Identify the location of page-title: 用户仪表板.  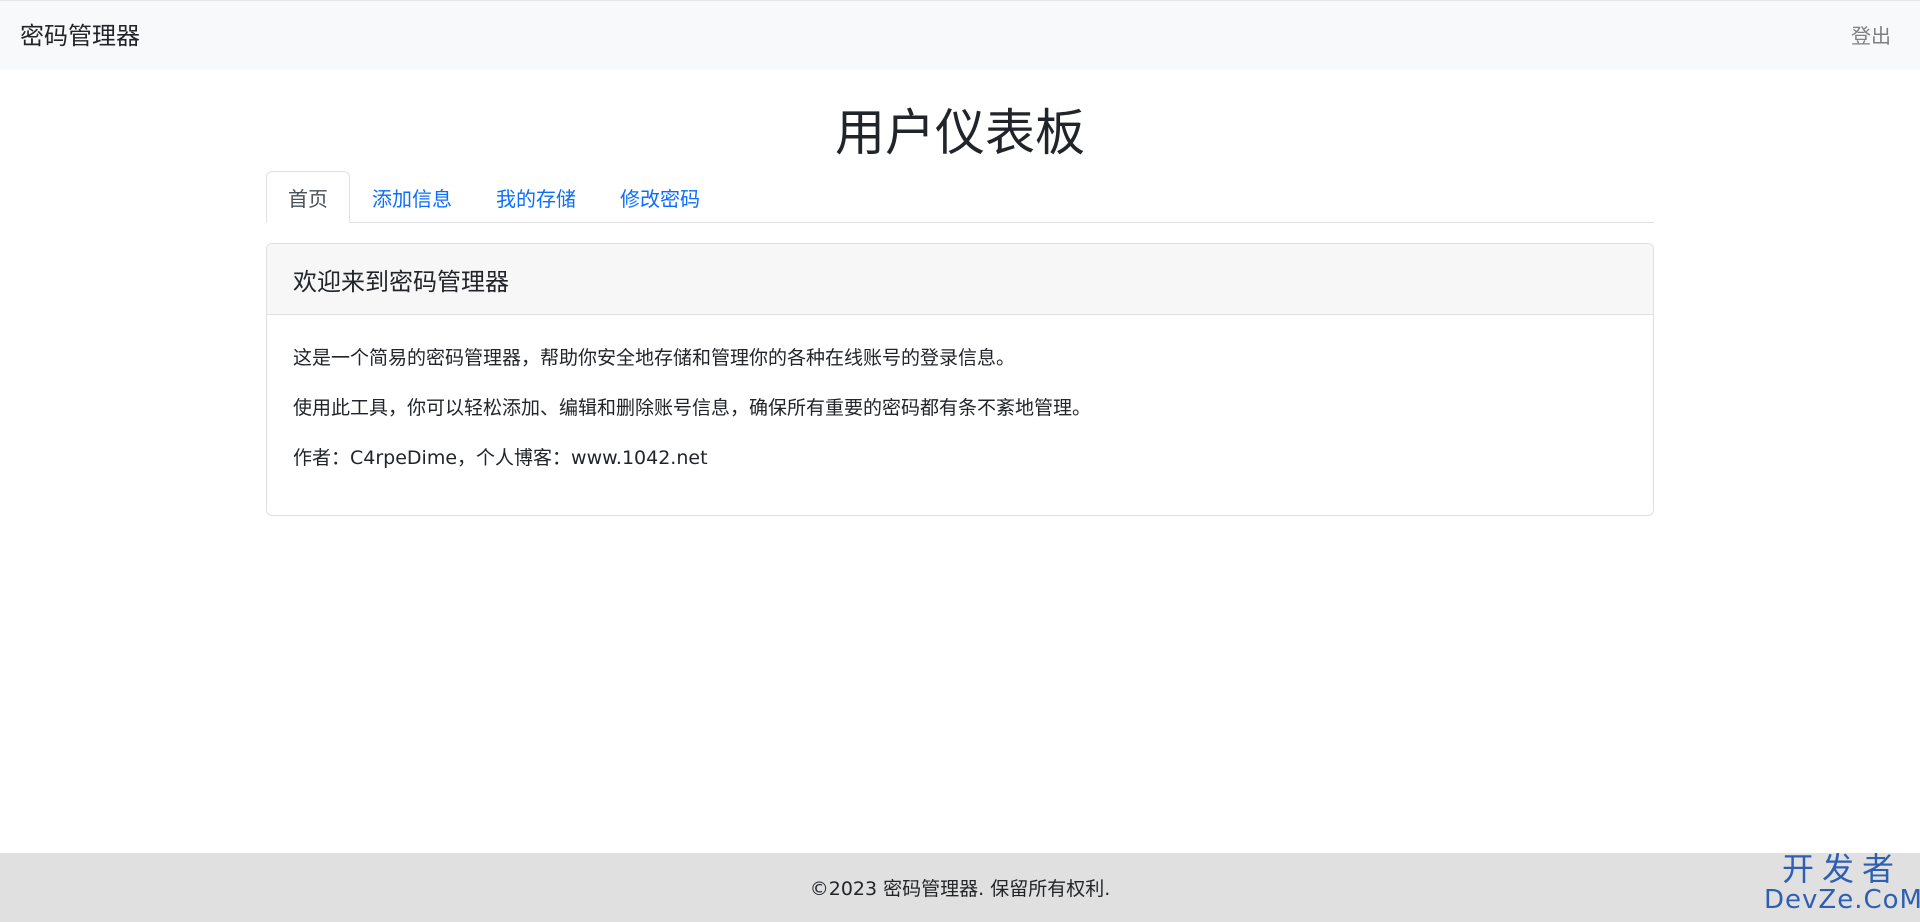
(960, 133).